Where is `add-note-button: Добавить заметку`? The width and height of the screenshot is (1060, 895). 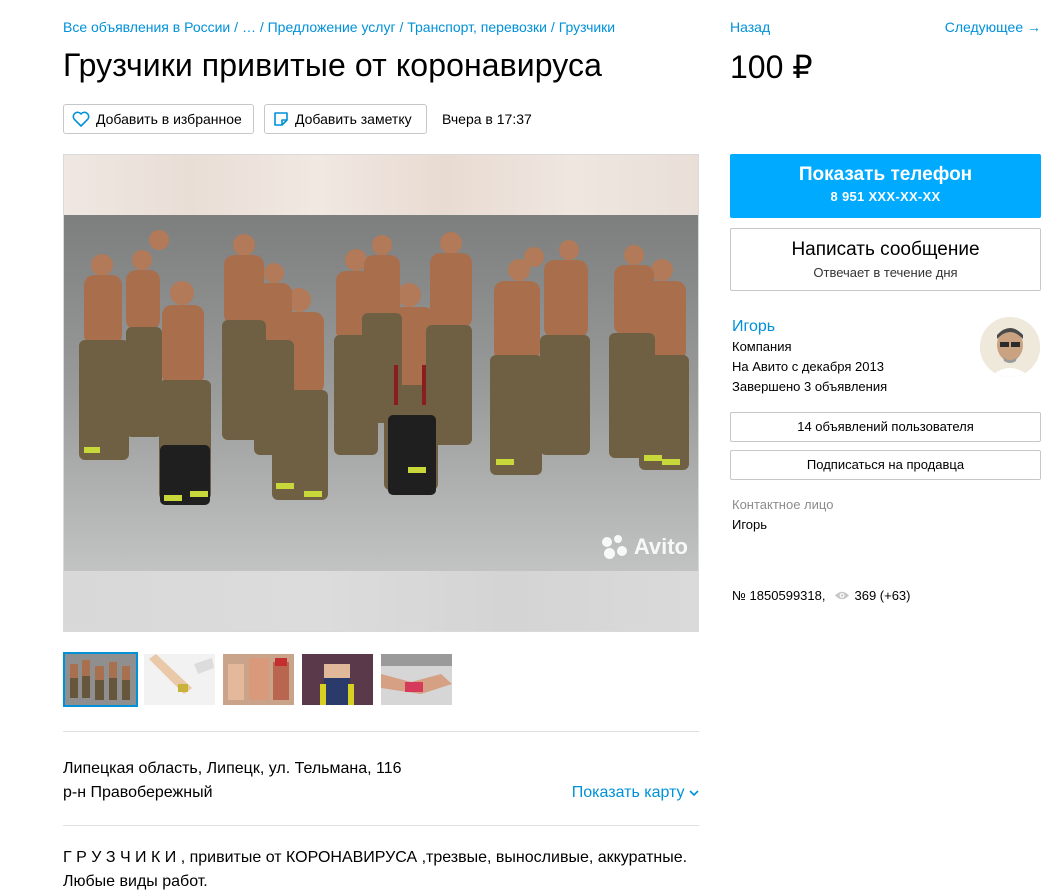 add-note-button: Добавить заметку is located at coordinates (345, 119).